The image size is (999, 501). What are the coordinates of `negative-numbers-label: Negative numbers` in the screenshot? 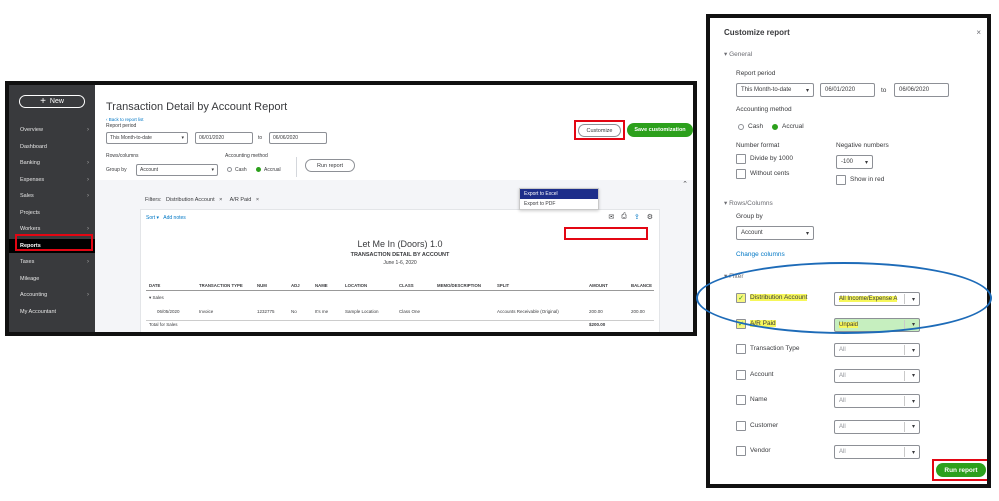 It's located at (862, 145).